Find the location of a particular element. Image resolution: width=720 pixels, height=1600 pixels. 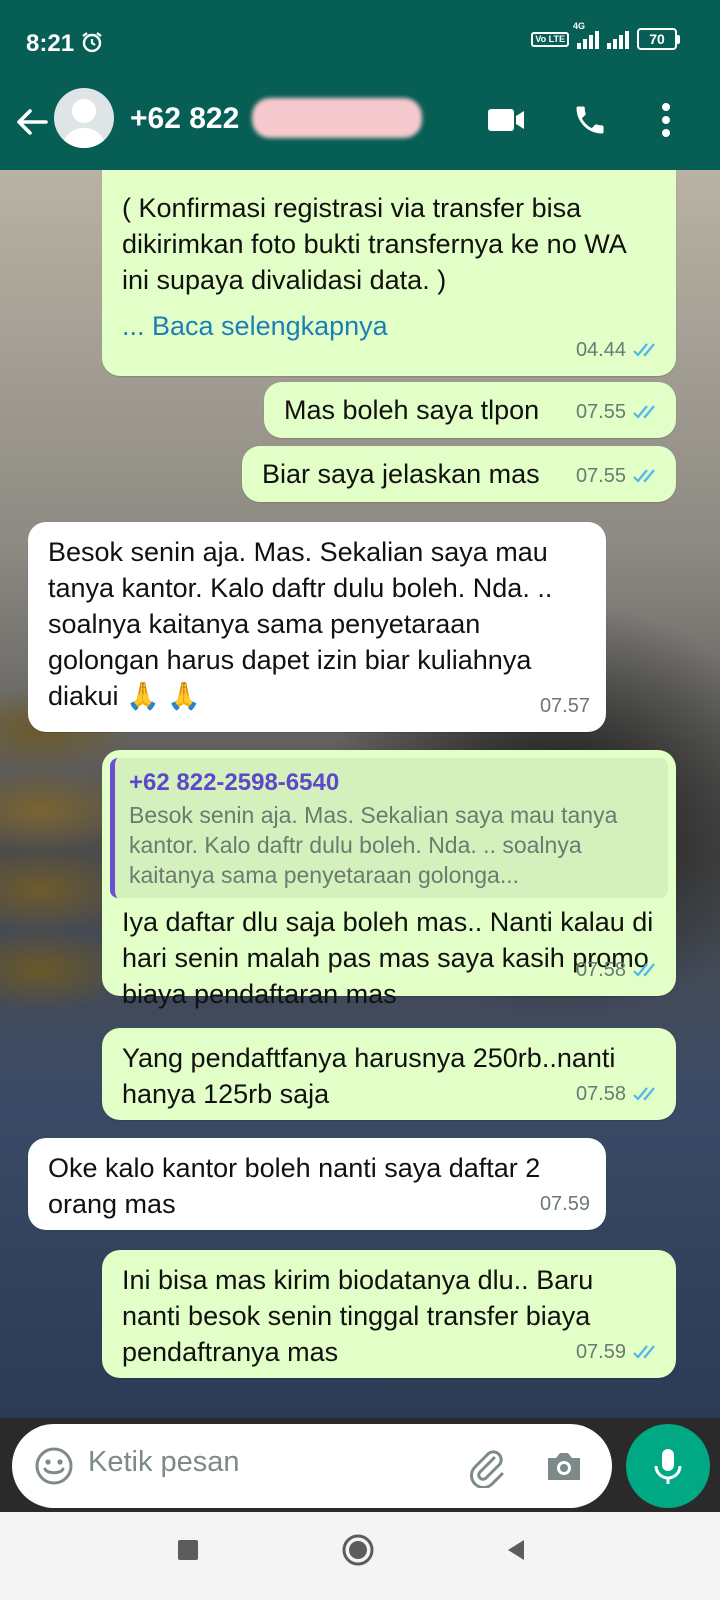

message-outgoing: Biar saya jelaskan mas 07.55 is located at coordinates (459, 474).